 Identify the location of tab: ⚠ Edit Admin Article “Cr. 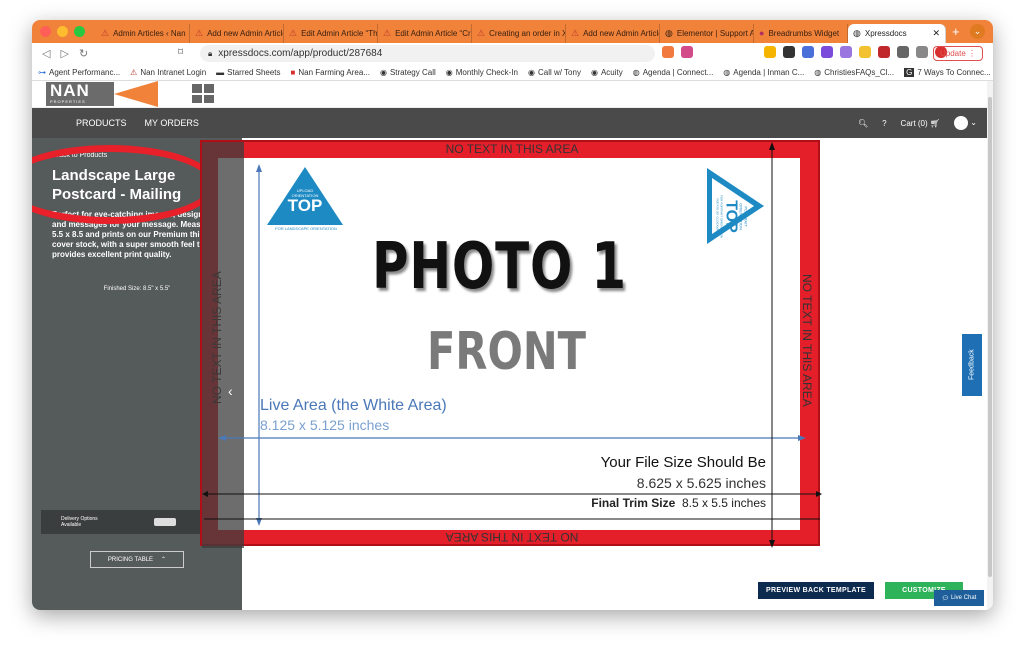
(425, 33).